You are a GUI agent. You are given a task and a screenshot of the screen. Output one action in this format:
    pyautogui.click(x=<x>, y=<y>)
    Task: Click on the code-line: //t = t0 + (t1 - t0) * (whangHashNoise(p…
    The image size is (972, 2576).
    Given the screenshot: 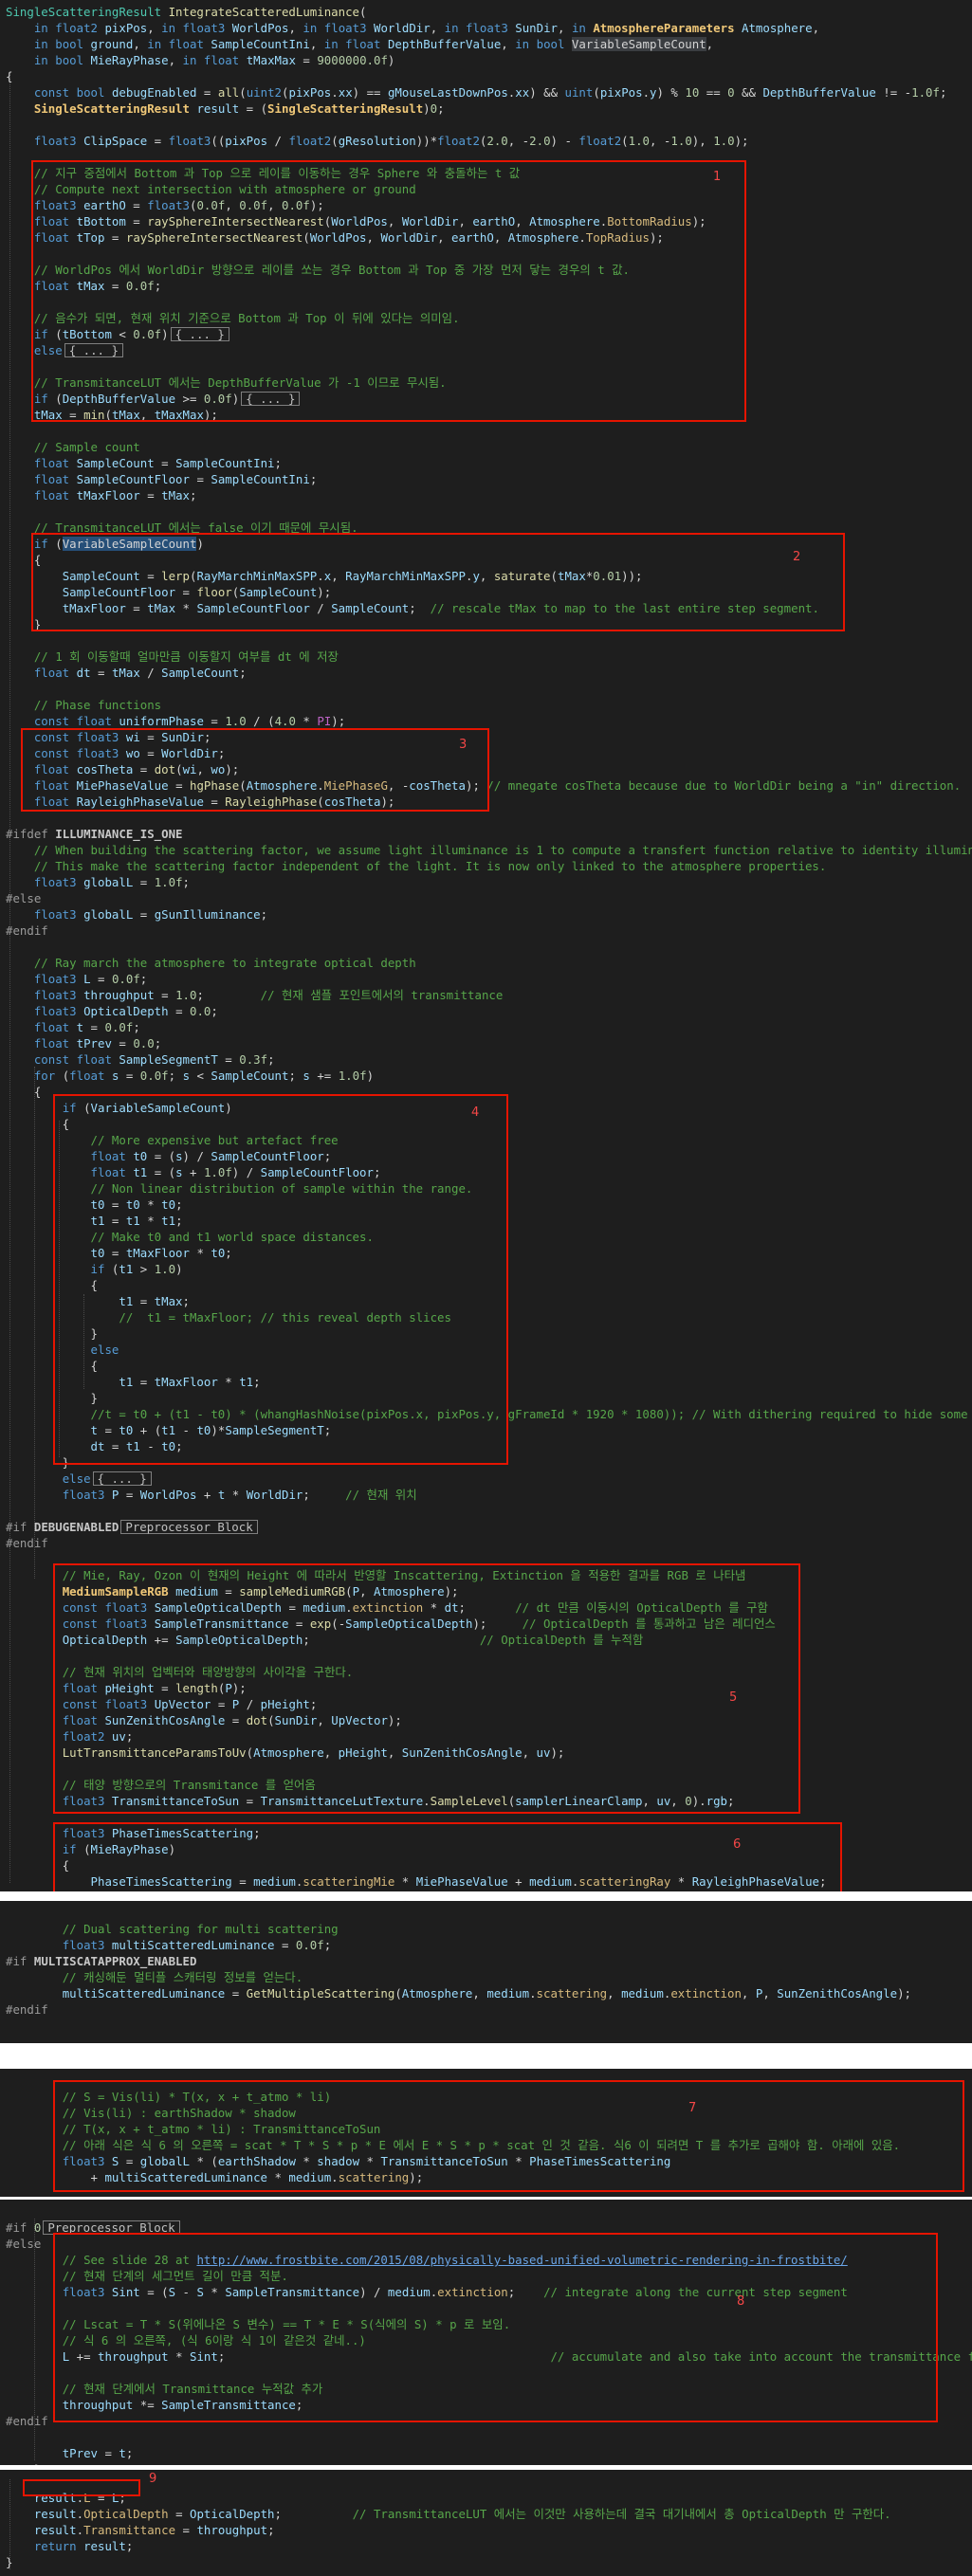 What is the action you would take?
    pyautogui.click(x=489, y=1414)
    